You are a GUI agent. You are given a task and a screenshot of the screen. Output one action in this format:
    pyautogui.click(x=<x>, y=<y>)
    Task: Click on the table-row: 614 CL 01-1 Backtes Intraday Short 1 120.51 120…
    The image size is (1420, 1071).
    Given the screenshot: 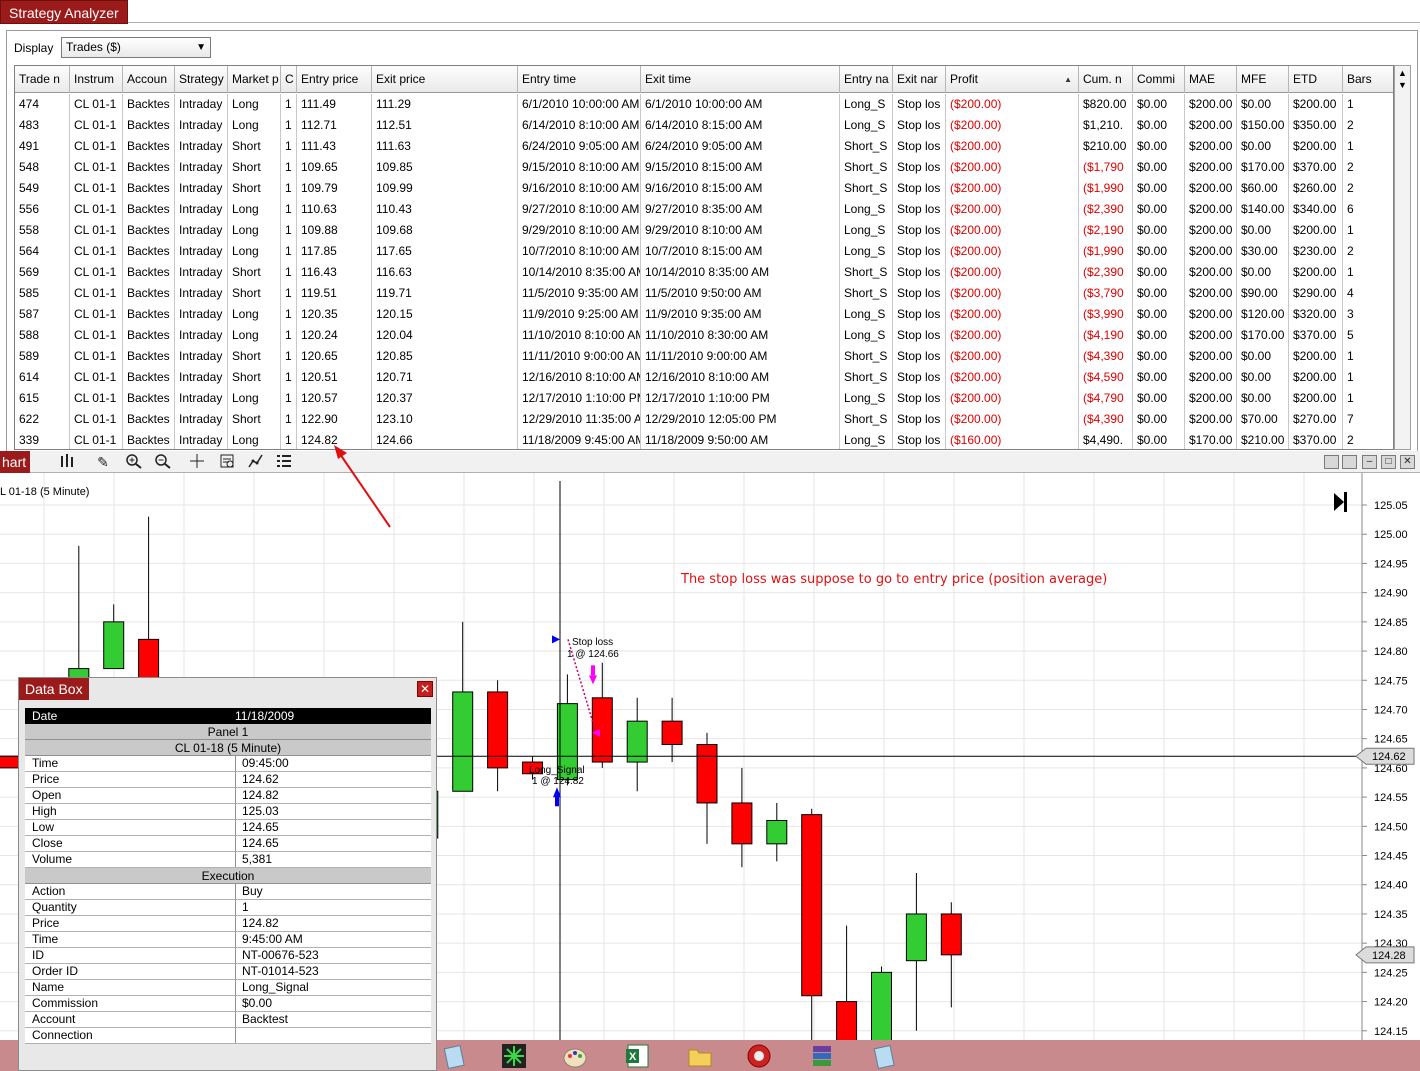 What is the action you would take?
    pyautogui.click(x=704, y=377)
    